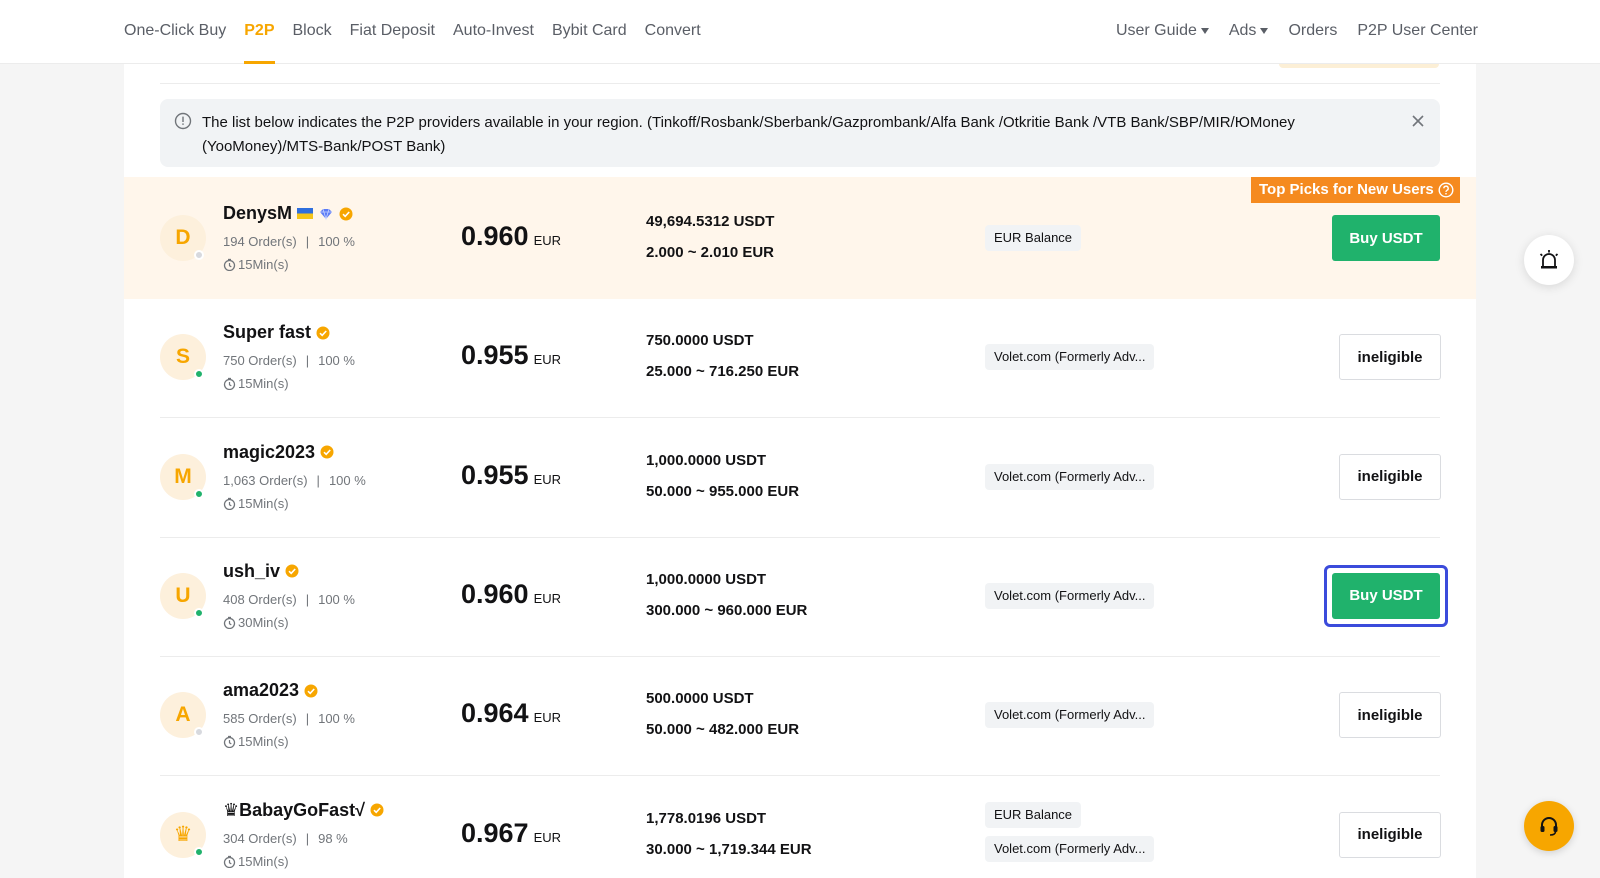  I want to click on price: 0.964 EUR, so click(511, 713).